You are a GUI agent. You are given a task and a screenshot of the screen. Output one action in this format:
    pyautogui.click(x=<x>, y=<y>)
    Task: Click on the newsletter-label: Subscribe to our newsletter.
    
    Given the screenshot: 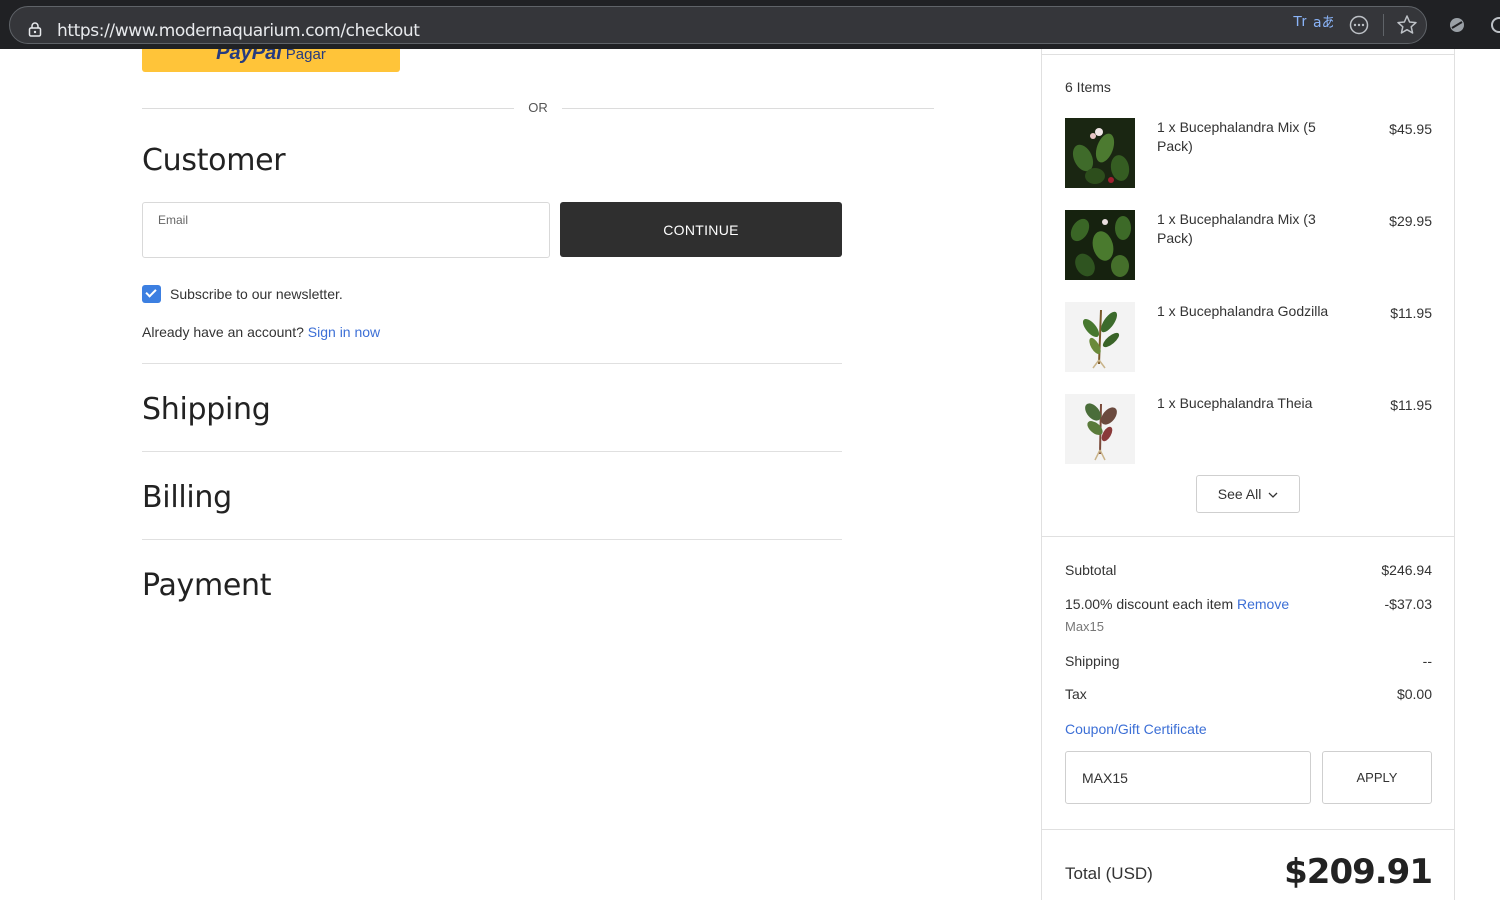 What is the action you would take?
    pyautogui.click(x=256, y=294)
    